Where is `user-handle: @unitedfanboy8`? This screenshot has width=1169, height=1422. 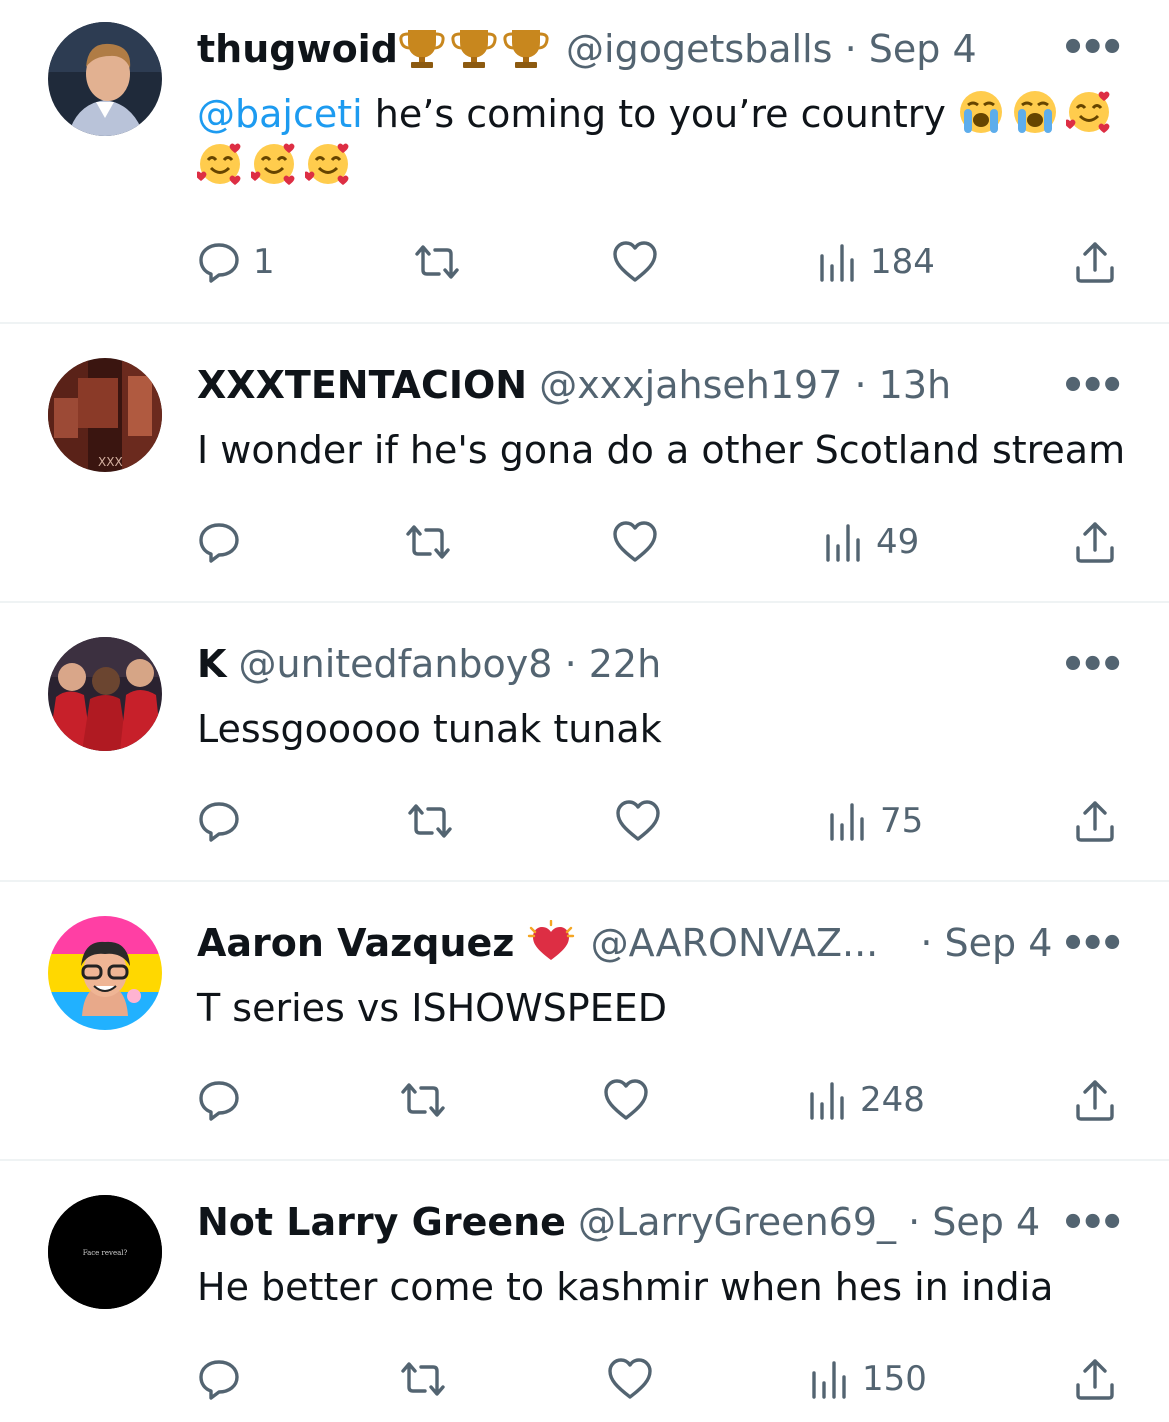
user-handle: @unitedfanboy8 is located at coordinates (396, 664).